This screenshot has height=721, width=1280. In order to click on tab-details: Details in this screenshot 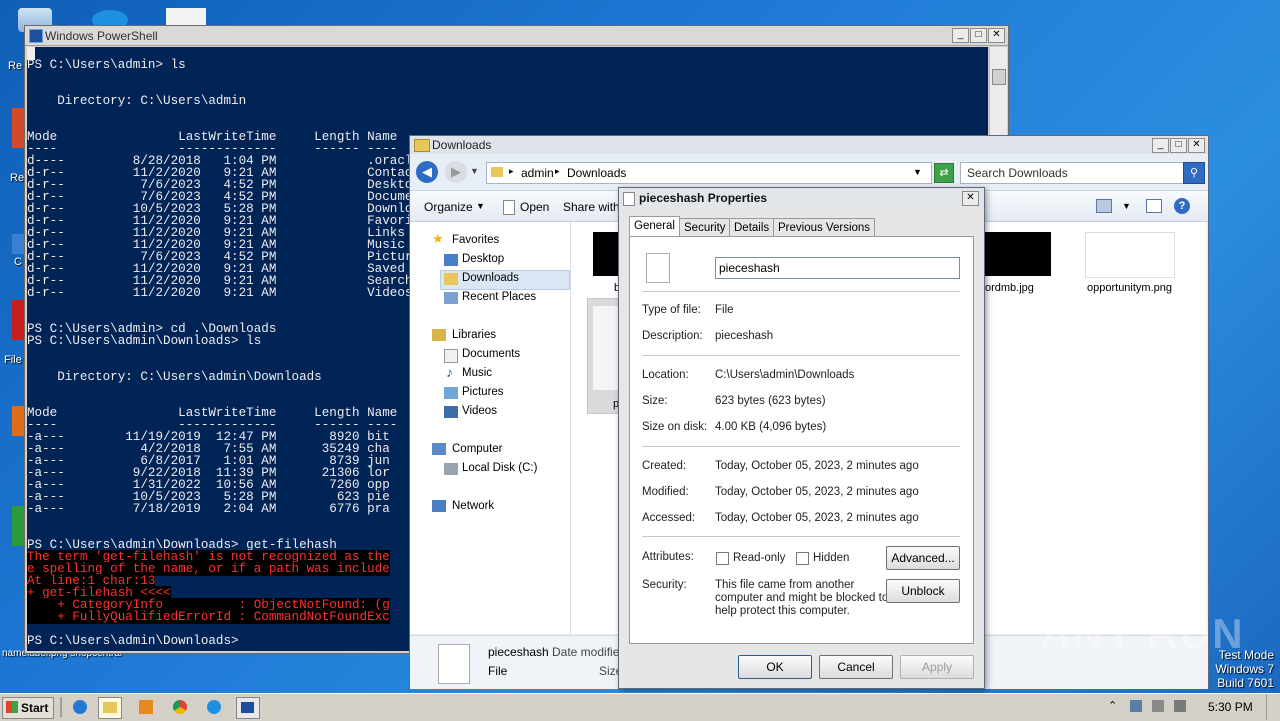, I will do `click(752, 227)`.